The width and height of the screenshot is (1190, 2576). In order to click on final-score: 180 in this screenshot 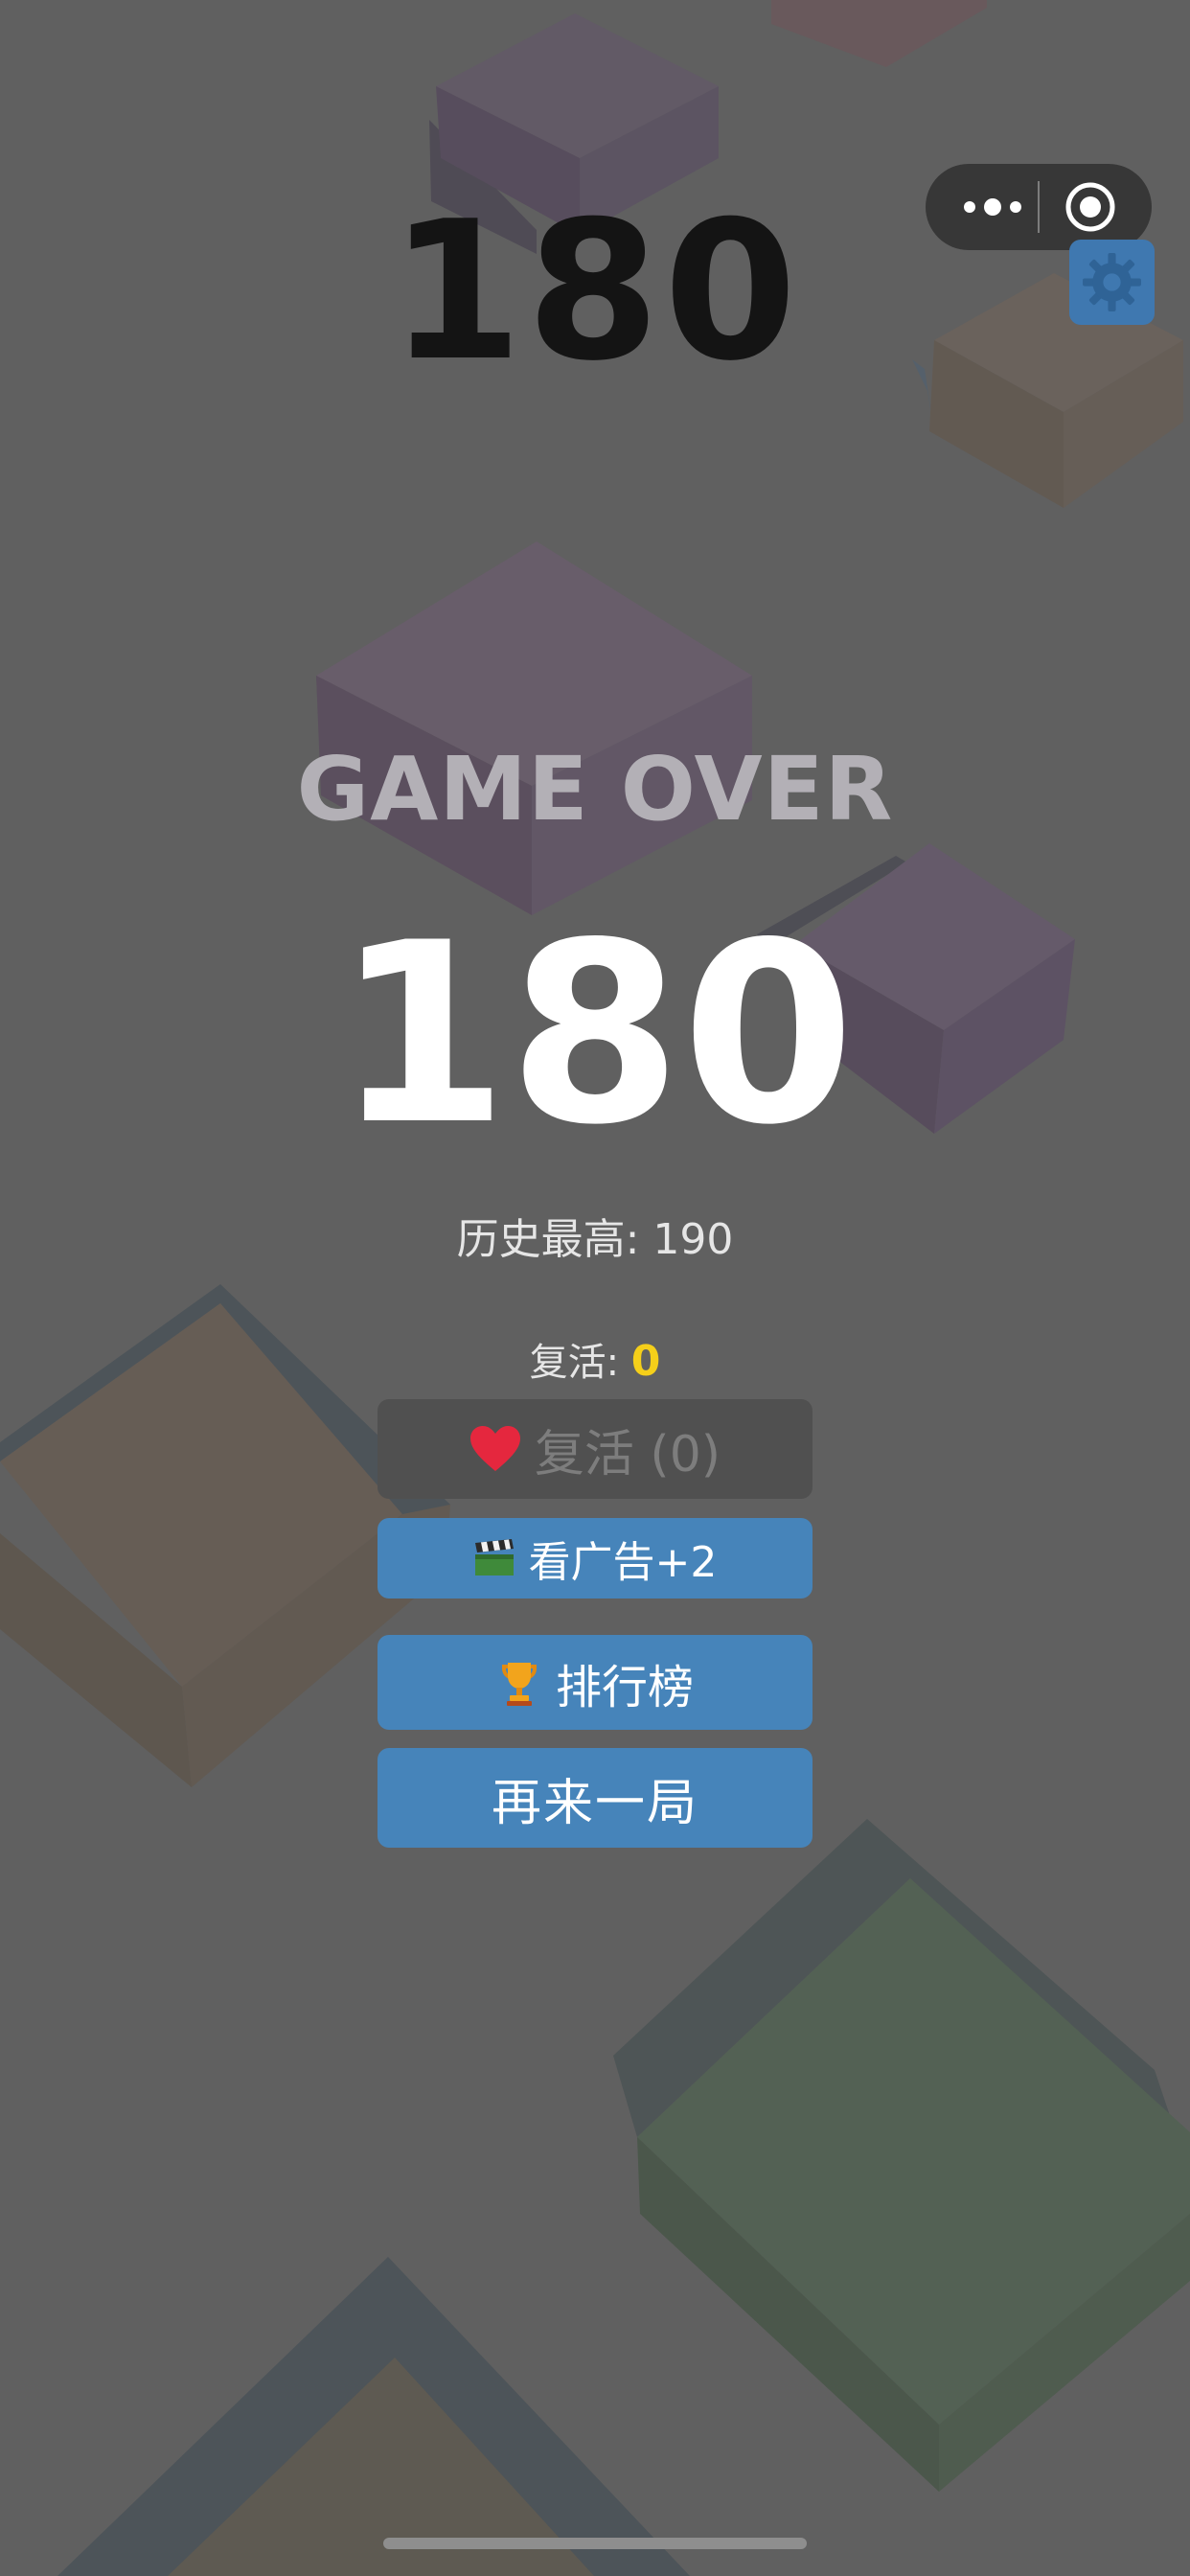, I will do `click(595, 1035)`.